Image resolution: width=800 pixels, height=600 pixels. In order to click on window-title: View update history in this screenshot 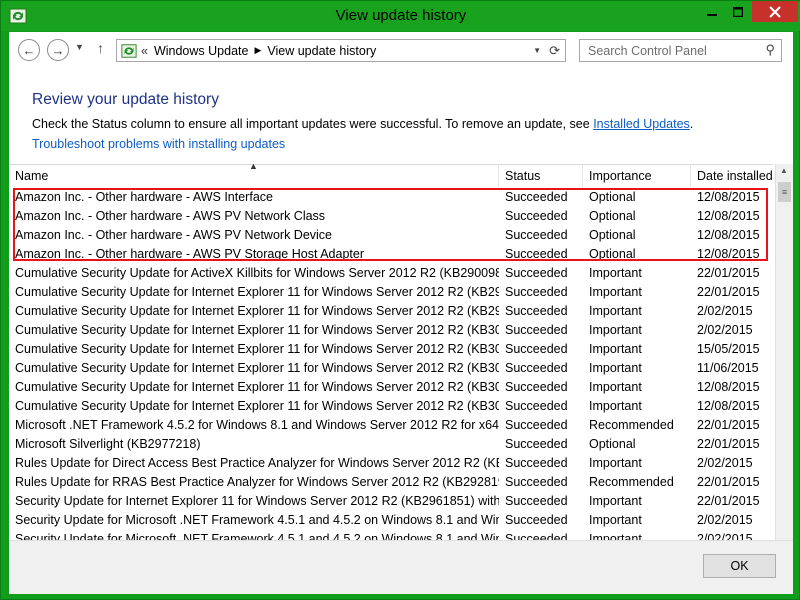, I will do `click(401, 15)`.